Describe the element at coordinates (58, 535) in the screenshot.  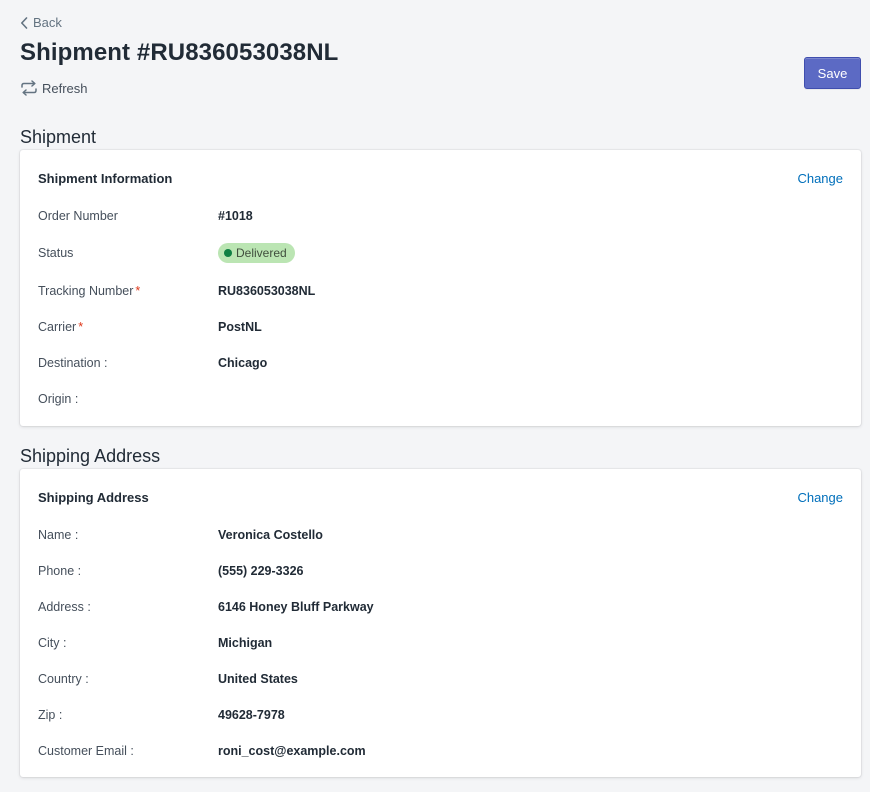
I see `name-label: Name :` at that location.